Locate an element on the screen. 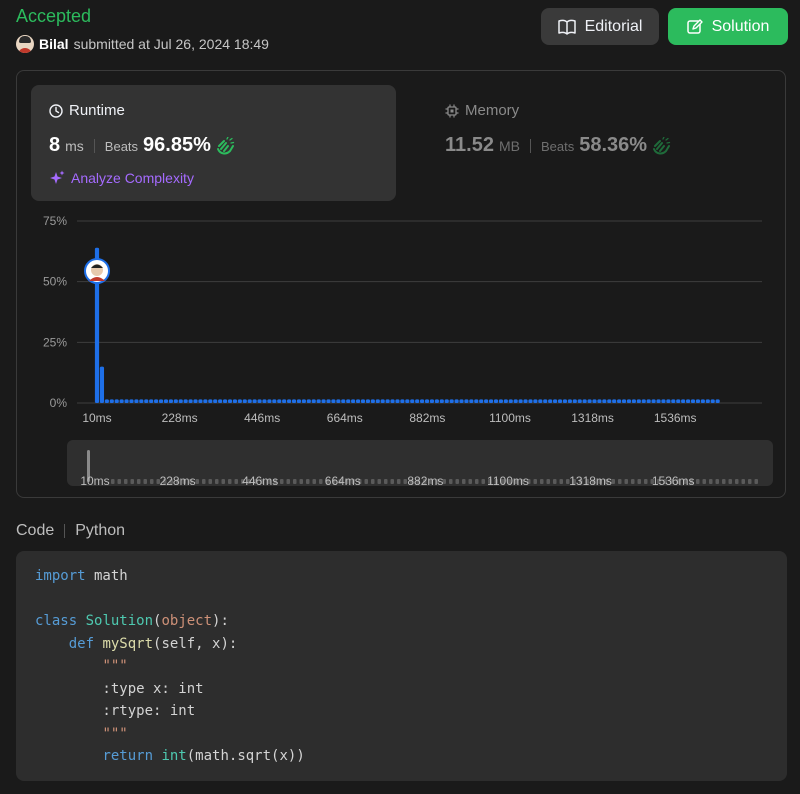 This screenshot has width=800, height=794. slider-tick-label: 1318ms is located at coordinates (590, 480).